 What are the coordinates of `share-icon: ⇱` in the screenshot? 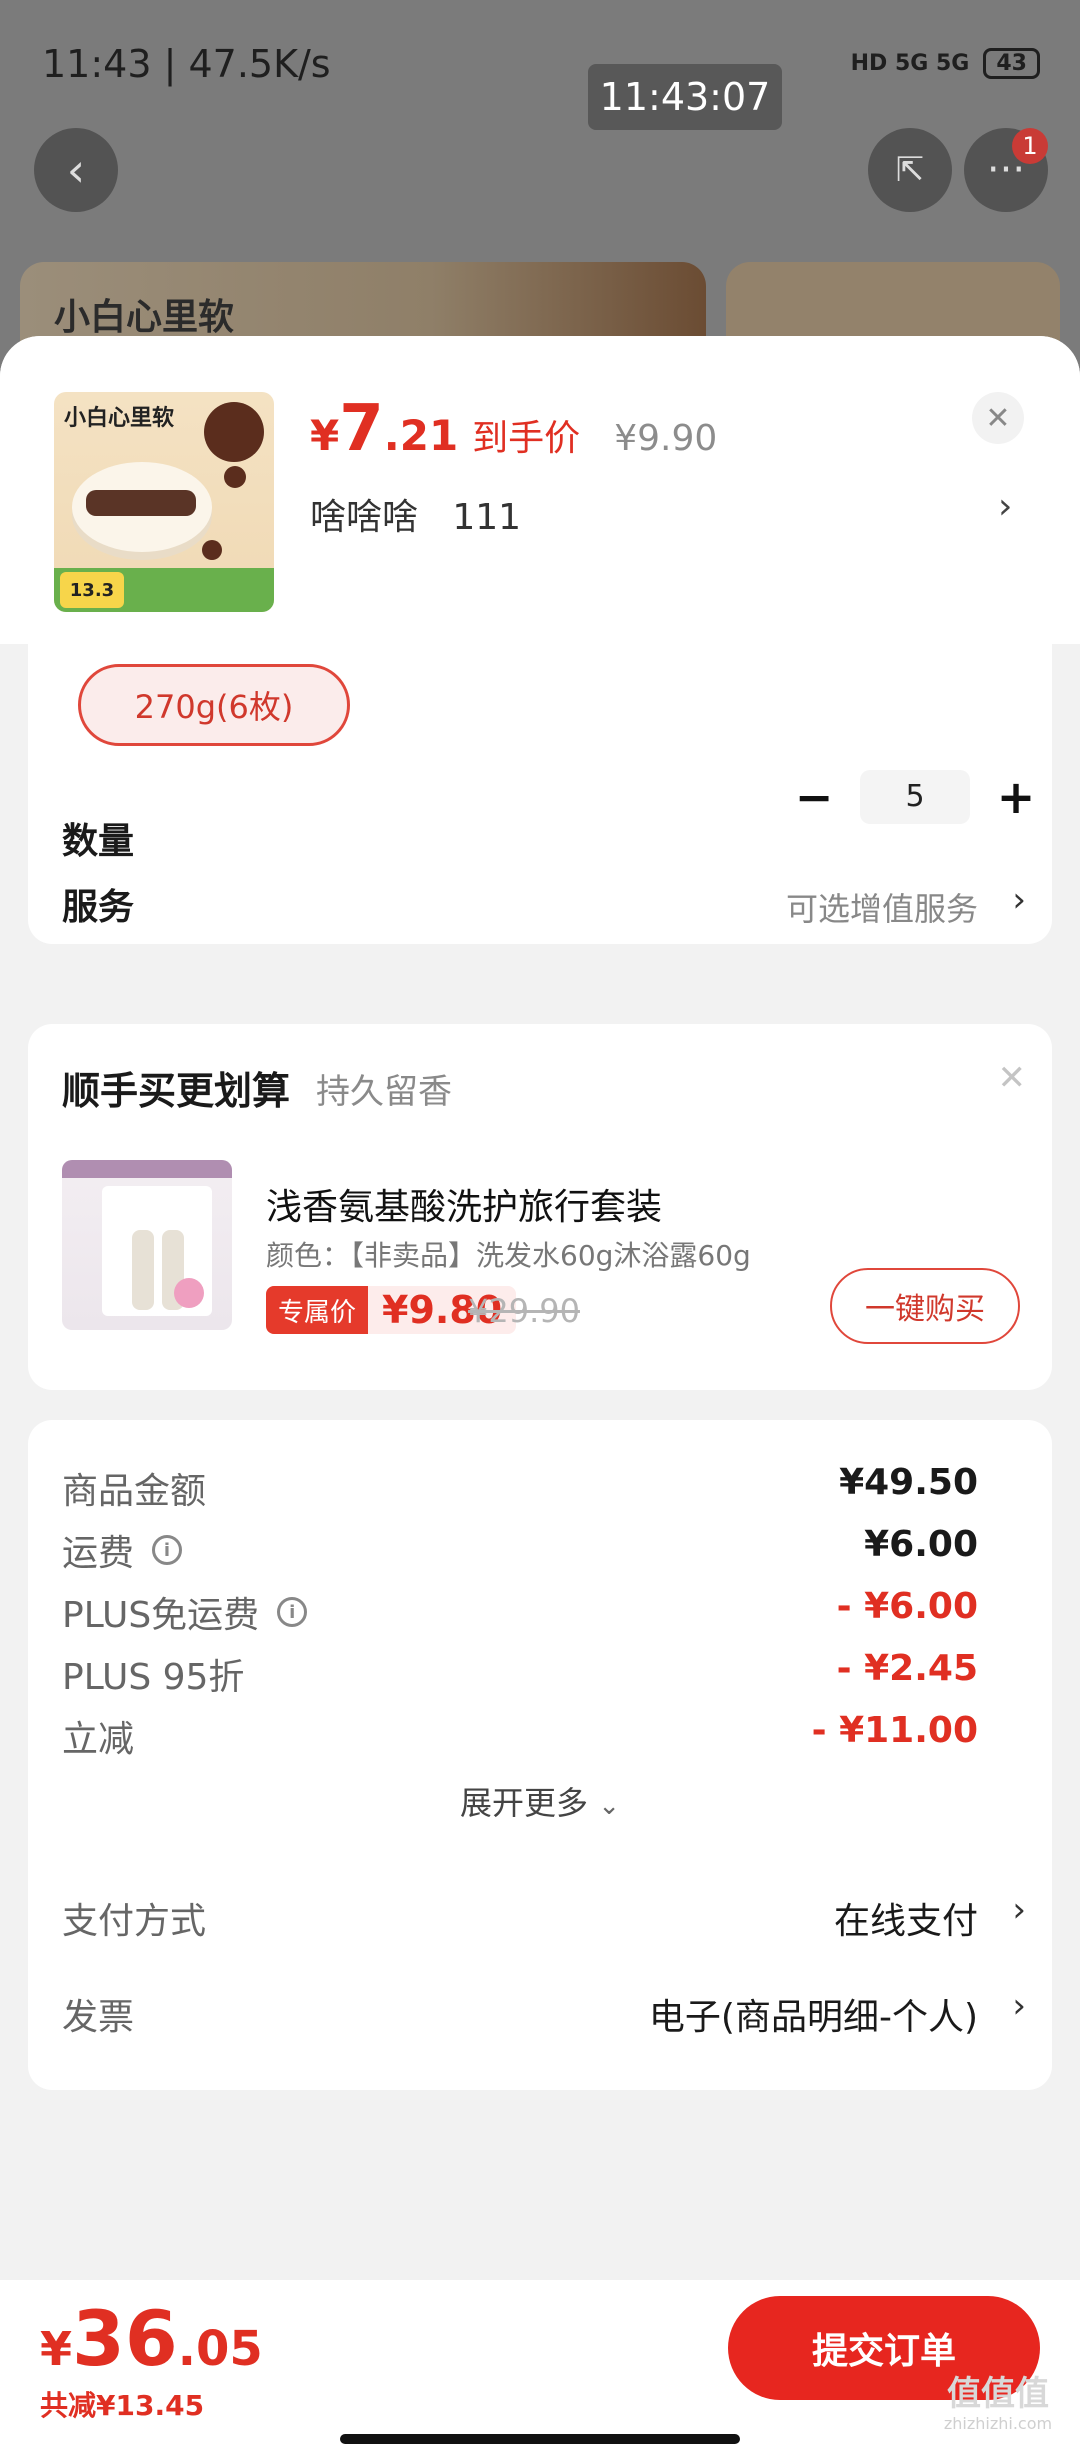 It's located at (910, 170).